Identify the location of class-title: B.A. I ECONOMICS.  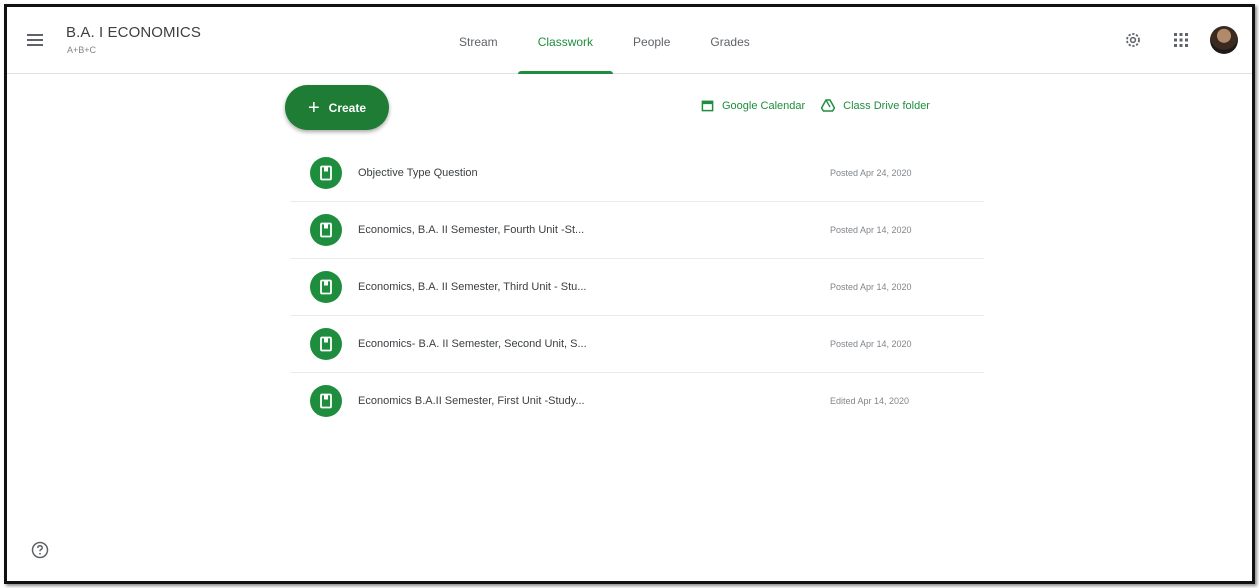
(133, 32).